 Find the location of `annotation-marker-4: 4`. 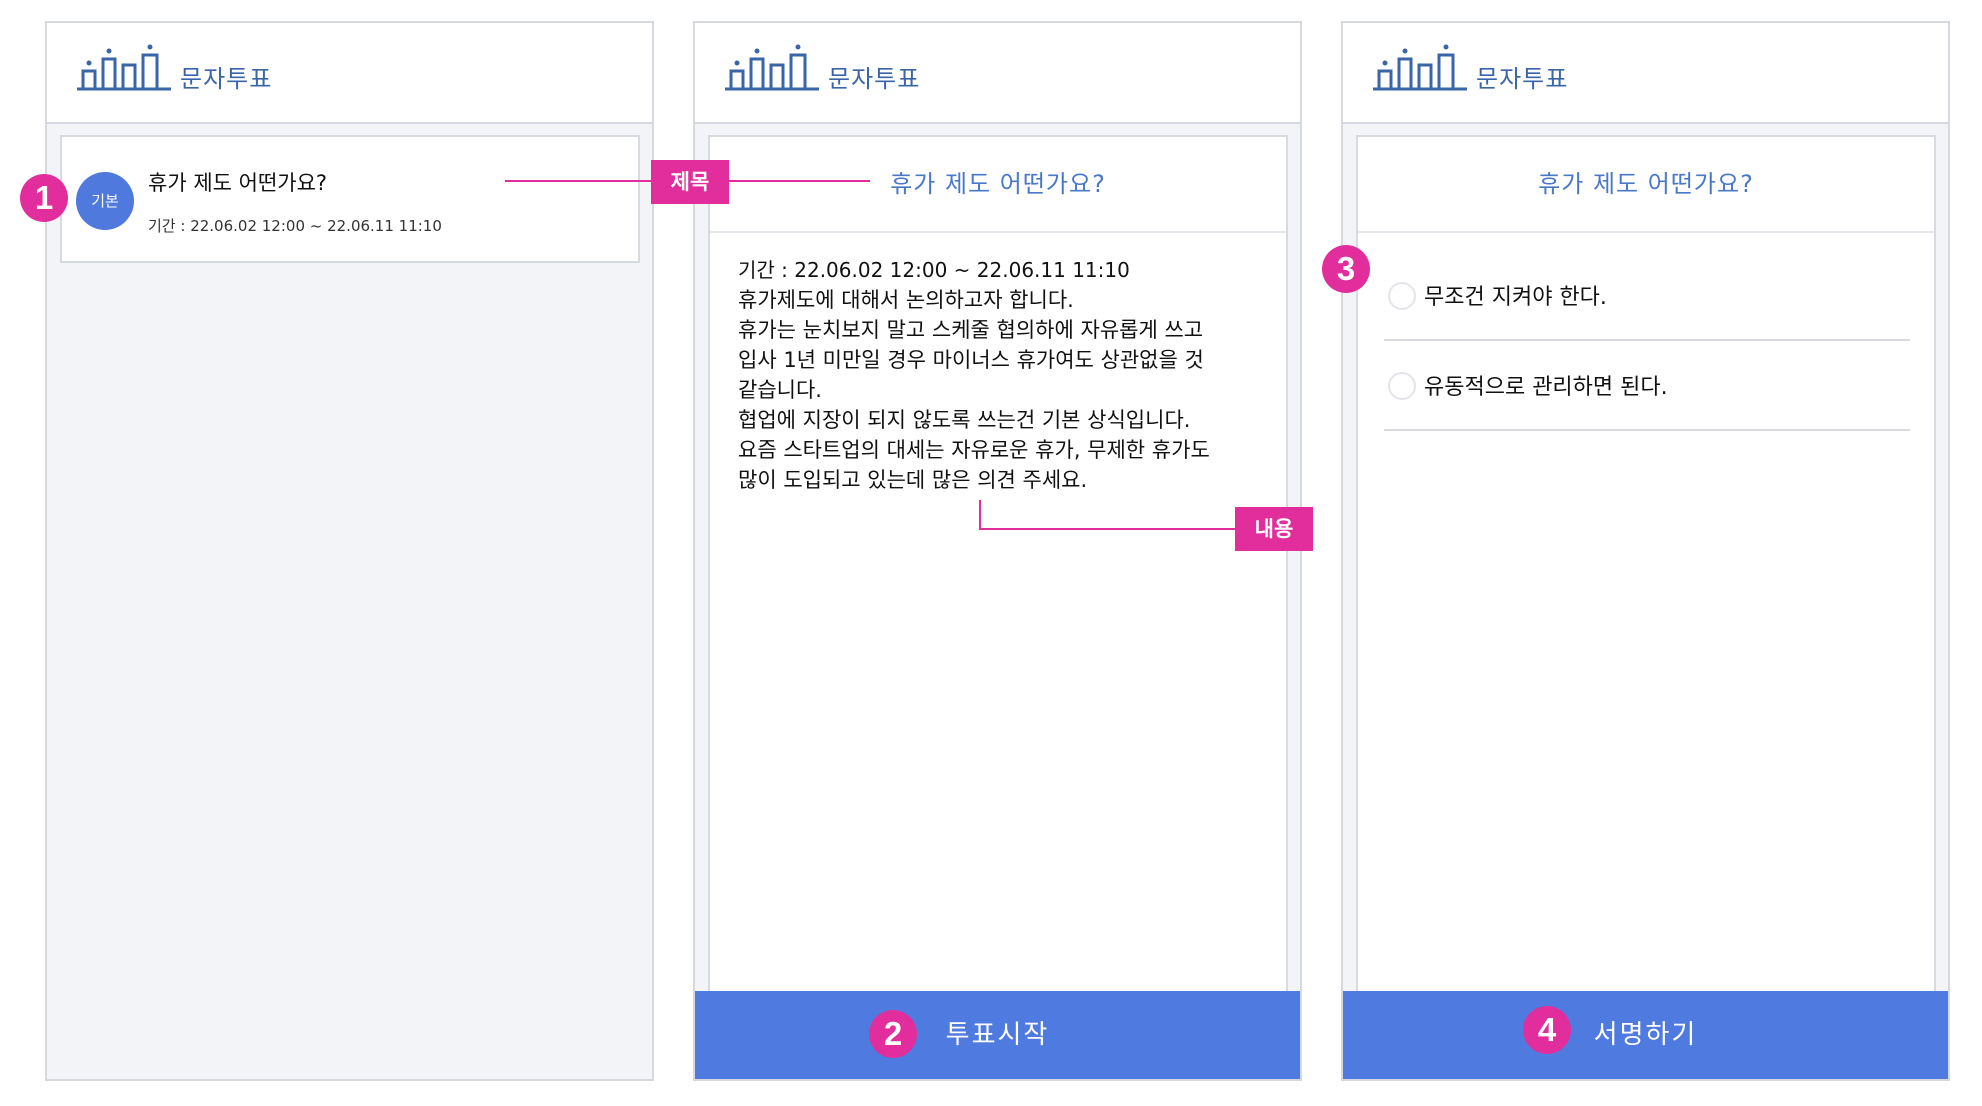

annotation-marker-4: 4 is located at coordinates (1547, 1030).